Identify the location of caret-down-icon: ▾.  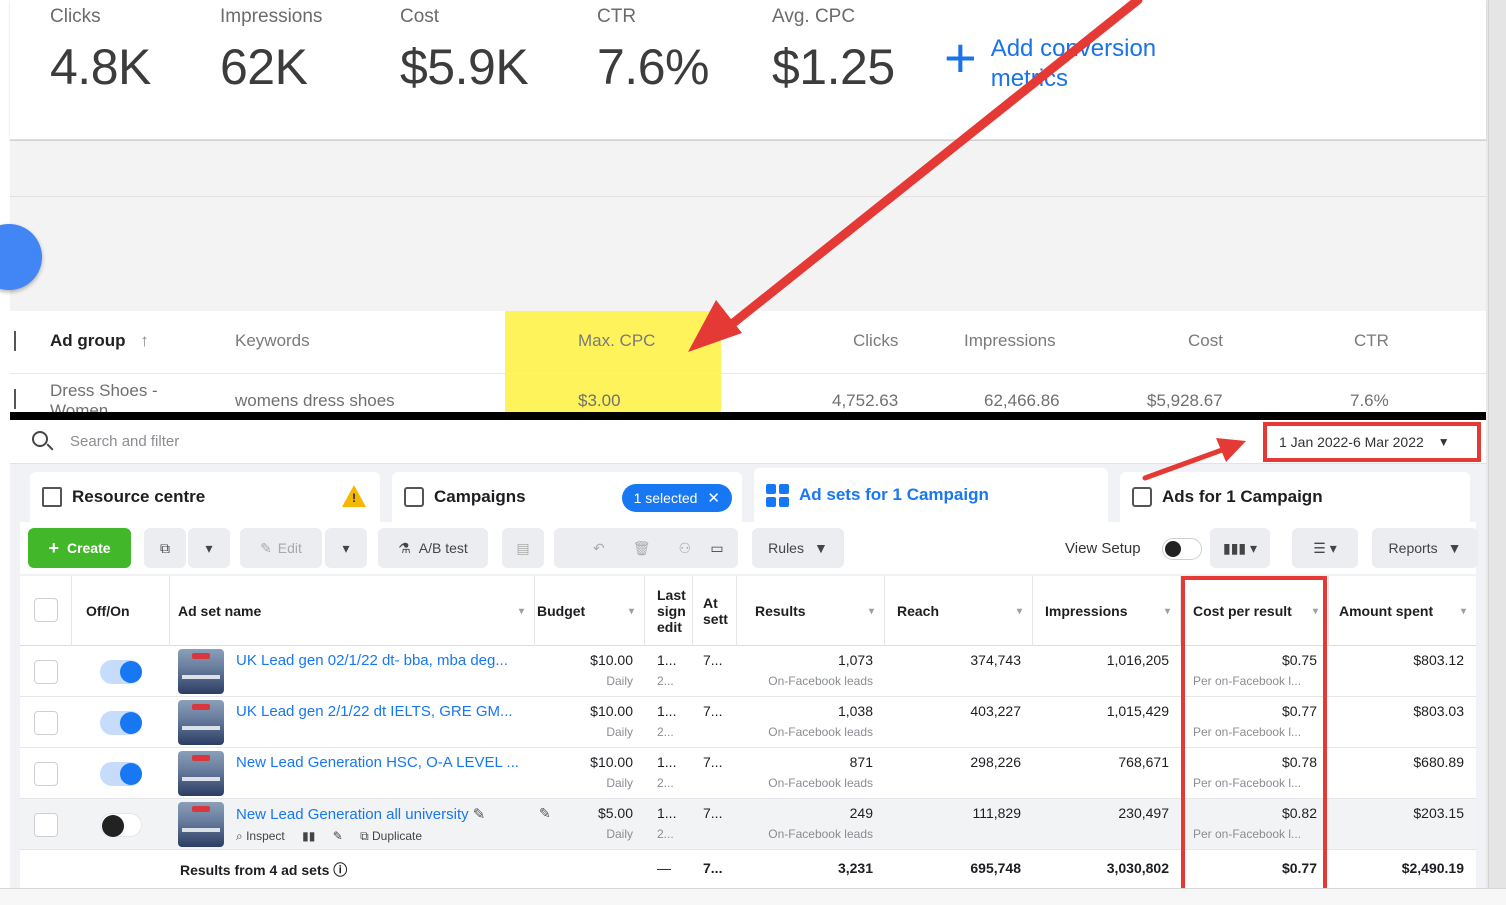
(346, 547).